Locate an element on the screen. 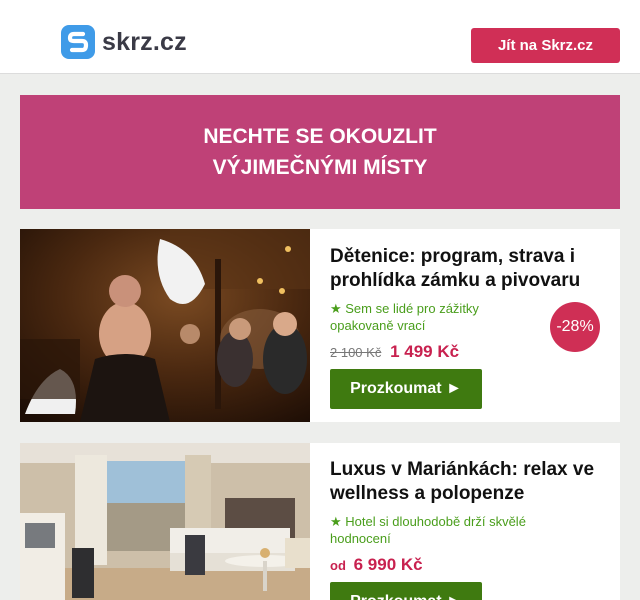  skrz-logo-icon is located at coordinates (78, 42).